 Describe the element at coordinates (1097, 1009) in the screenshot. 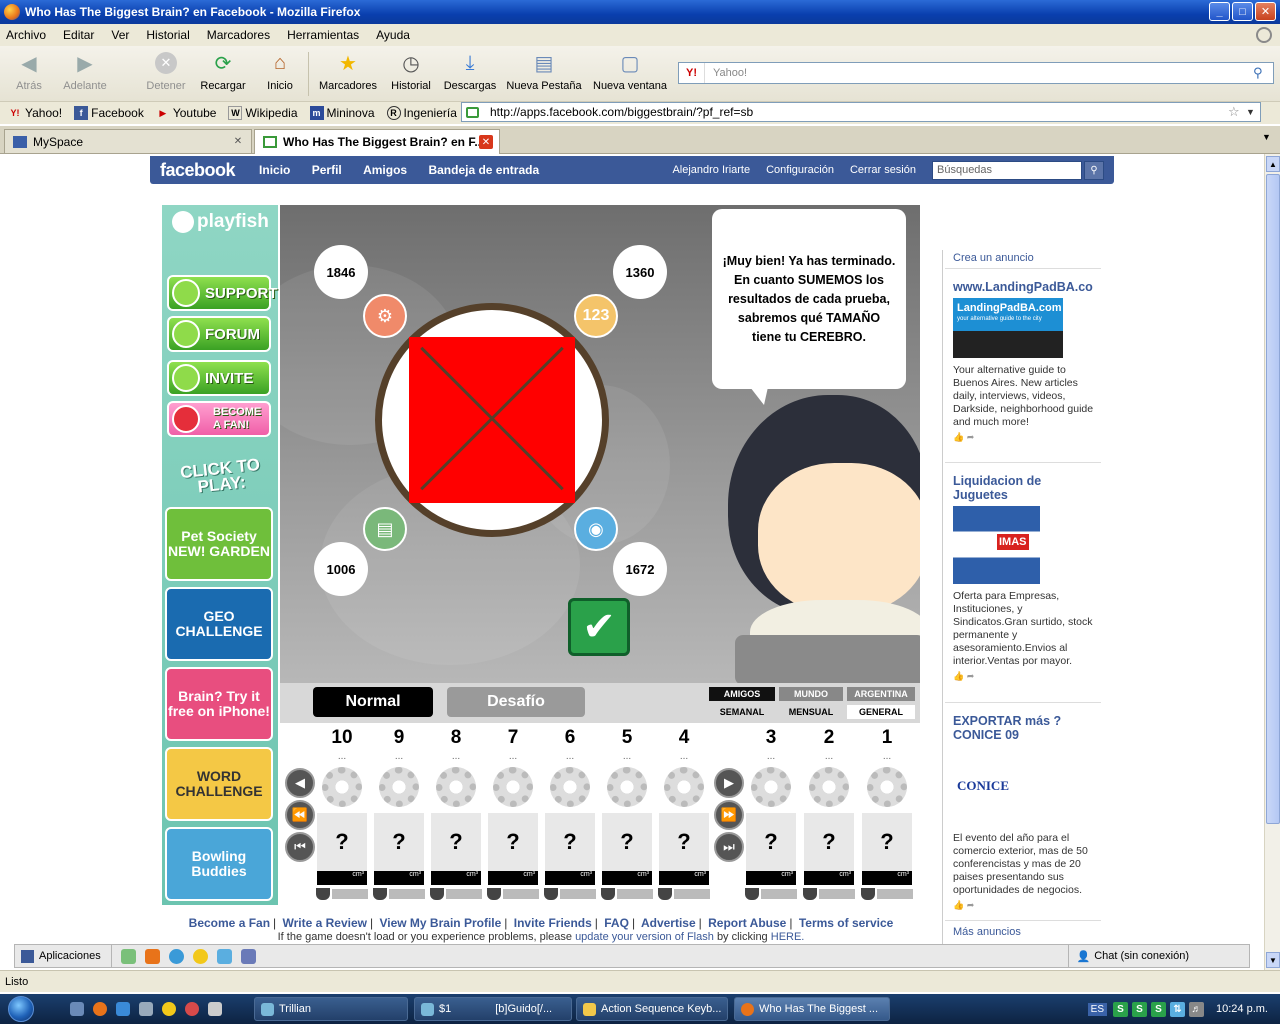

I see `language-indicator: ES` at that location.